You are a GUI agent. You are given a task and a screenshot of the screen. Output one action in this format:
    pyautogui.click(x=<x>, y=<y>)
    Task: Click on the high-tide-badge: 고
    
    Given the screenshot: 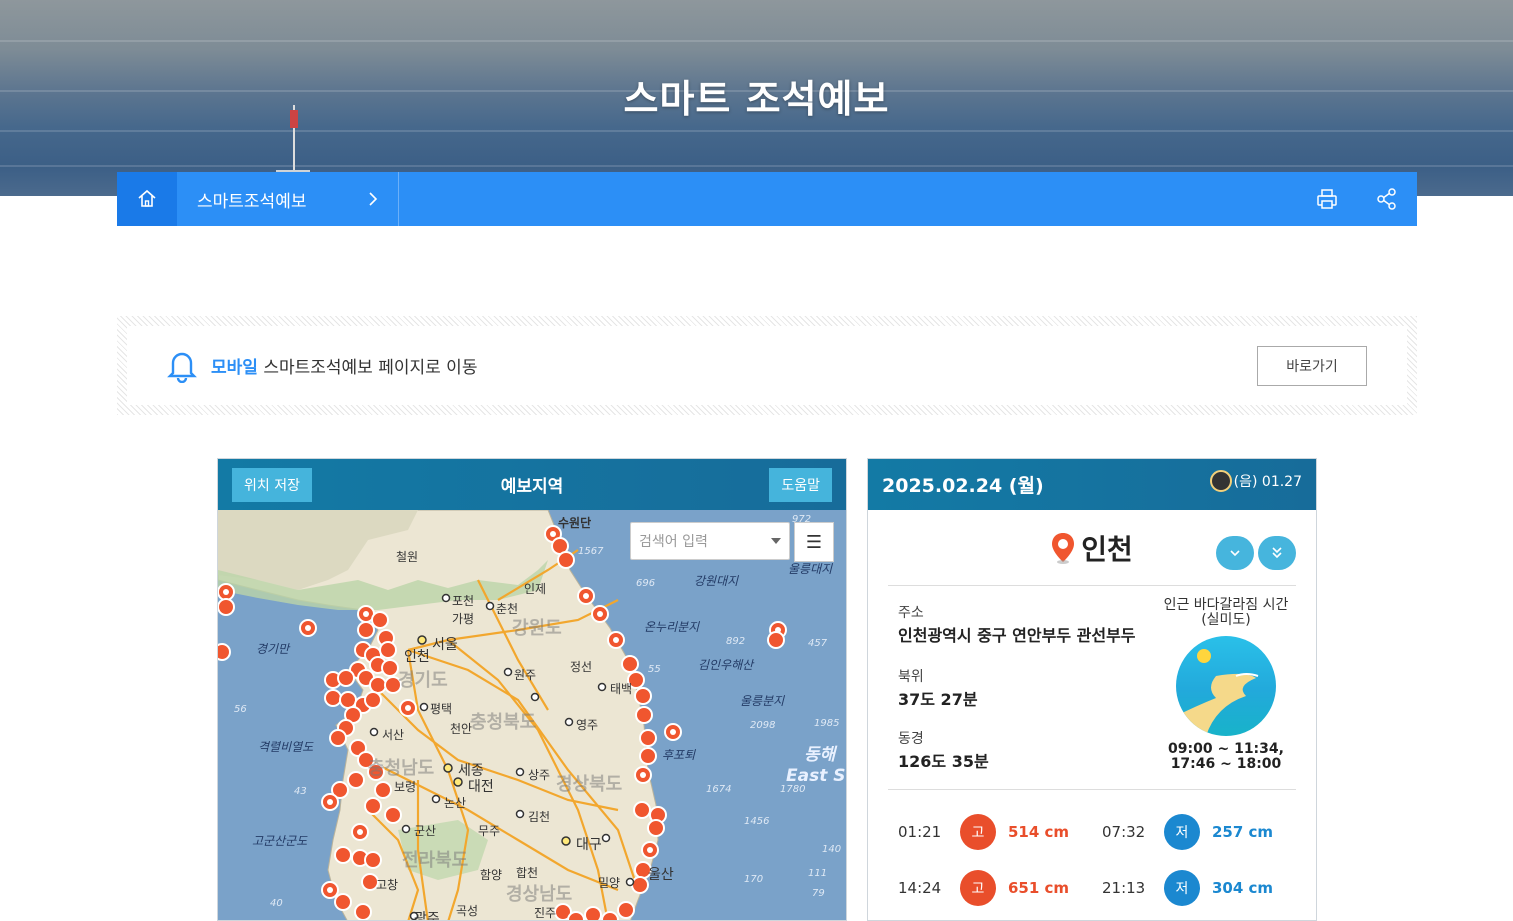 What is the action you would take?
    pyautogui.click(x=978, y=832)
    